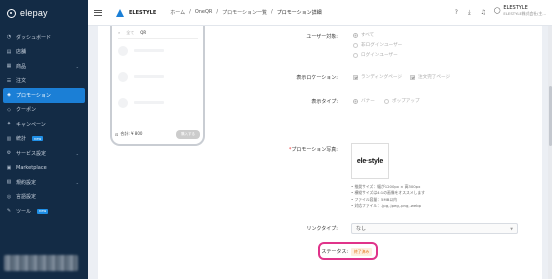 Image resolution: width=552 pixels, height=279 pixels. I want to click on promo-image-label: *プロモーション写真:, so click(313, 150).